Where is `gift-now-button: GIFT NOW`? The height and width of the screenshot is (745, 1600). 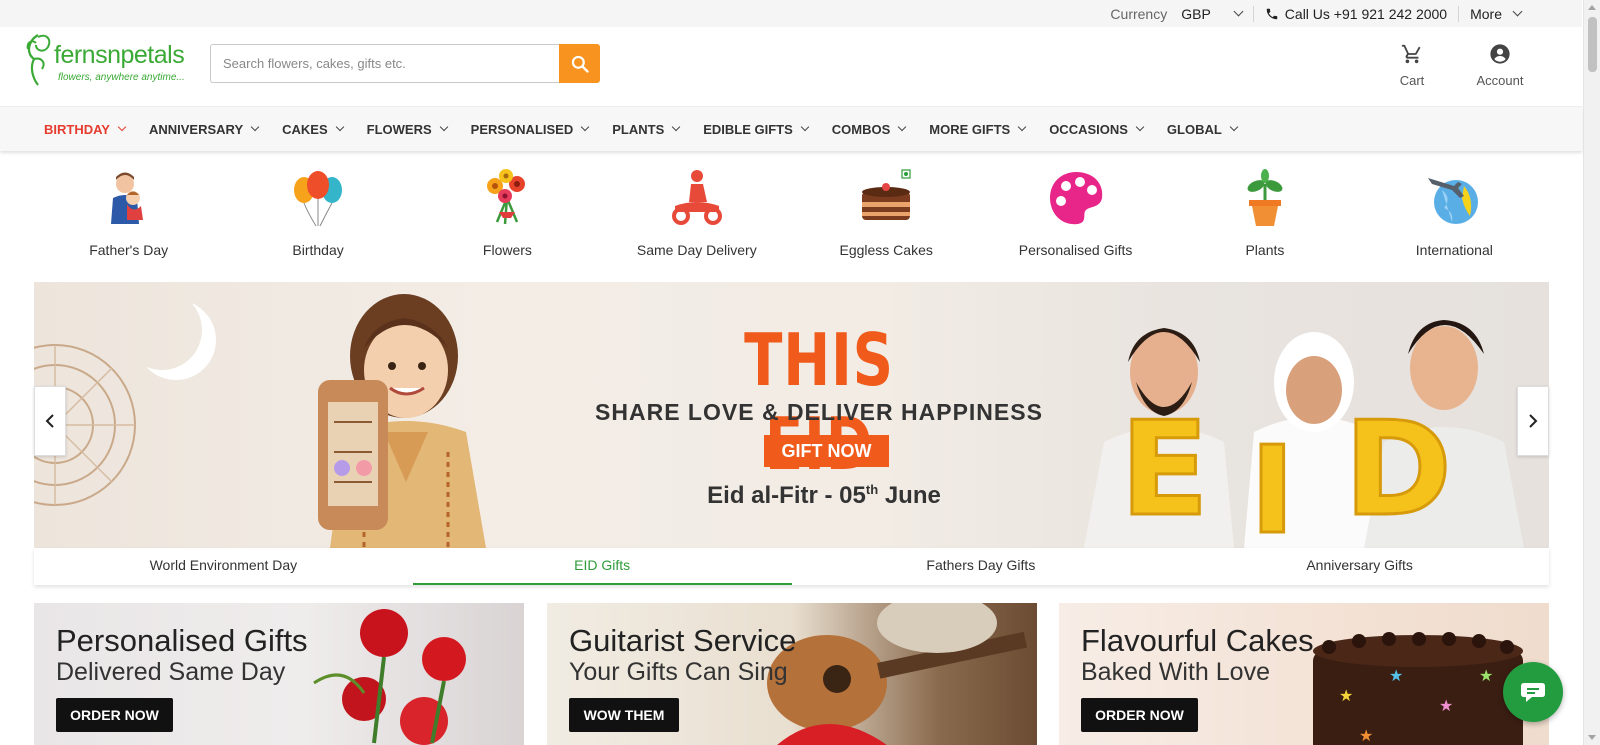
gift-now-button: GIFT NOW is located at coordinates (826, 451).